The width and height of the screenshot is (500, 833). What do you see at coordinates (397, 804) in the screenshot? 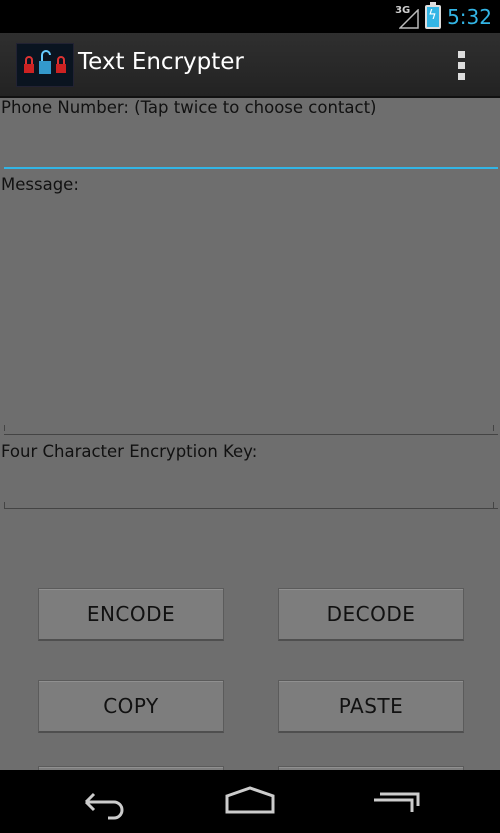
I see `recents-icon` at bounding box center [397, 804].